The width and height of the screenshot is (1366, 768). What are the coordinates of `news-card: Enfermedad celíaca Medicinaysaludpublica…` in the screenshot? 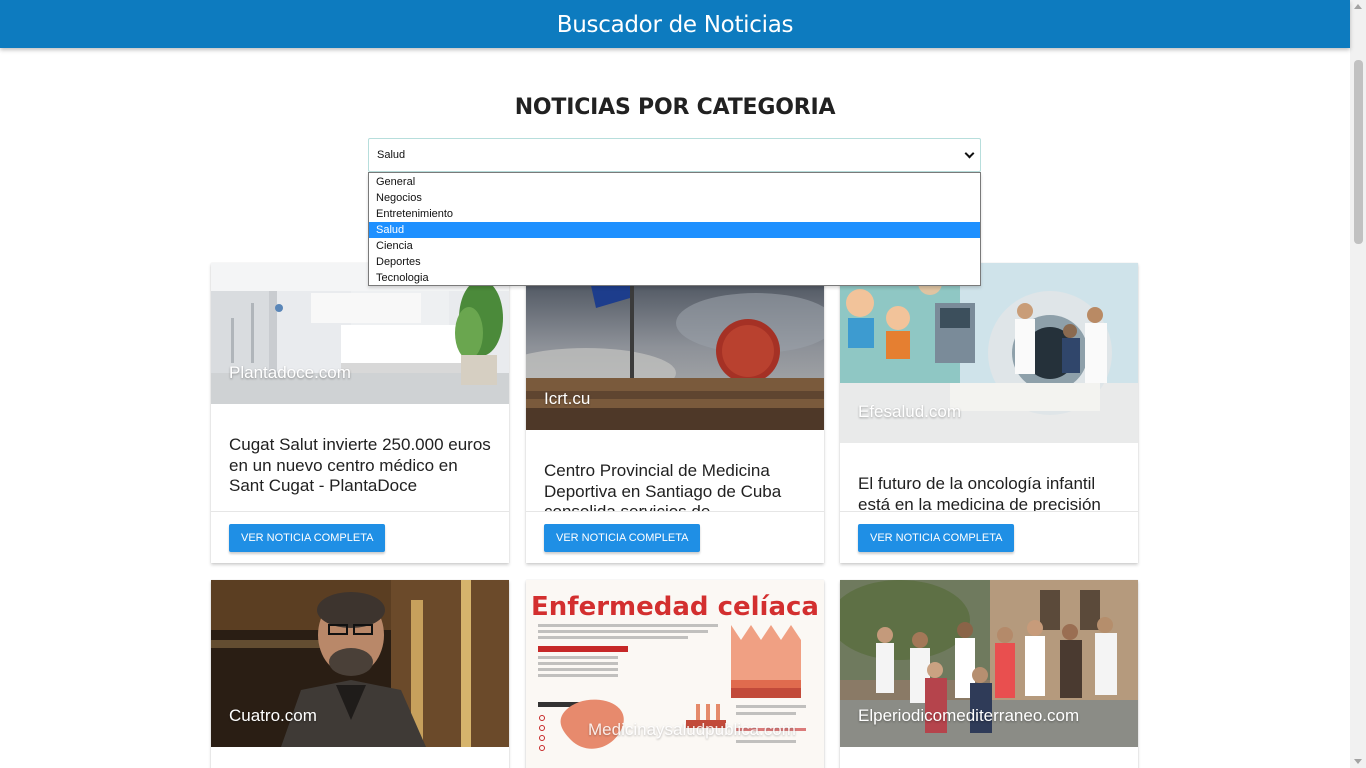 It's located at (675, 674).